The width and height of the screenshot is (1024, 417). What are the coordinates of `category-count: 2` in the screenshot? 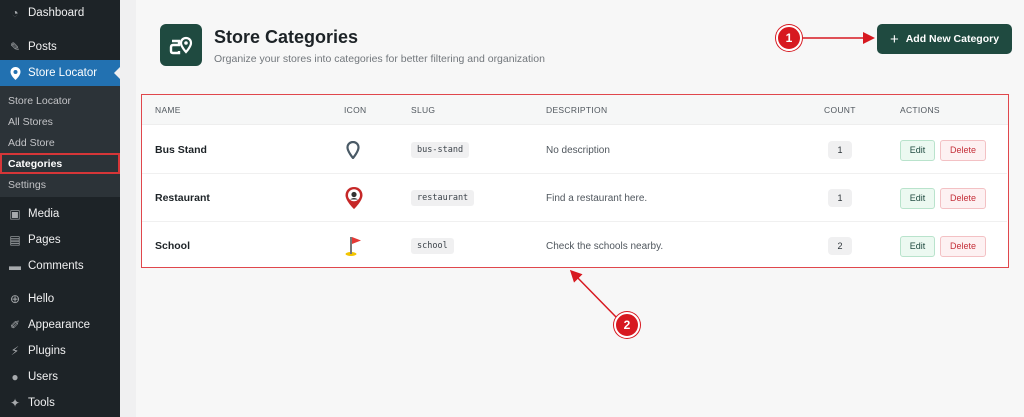 It's located at (840, 246).